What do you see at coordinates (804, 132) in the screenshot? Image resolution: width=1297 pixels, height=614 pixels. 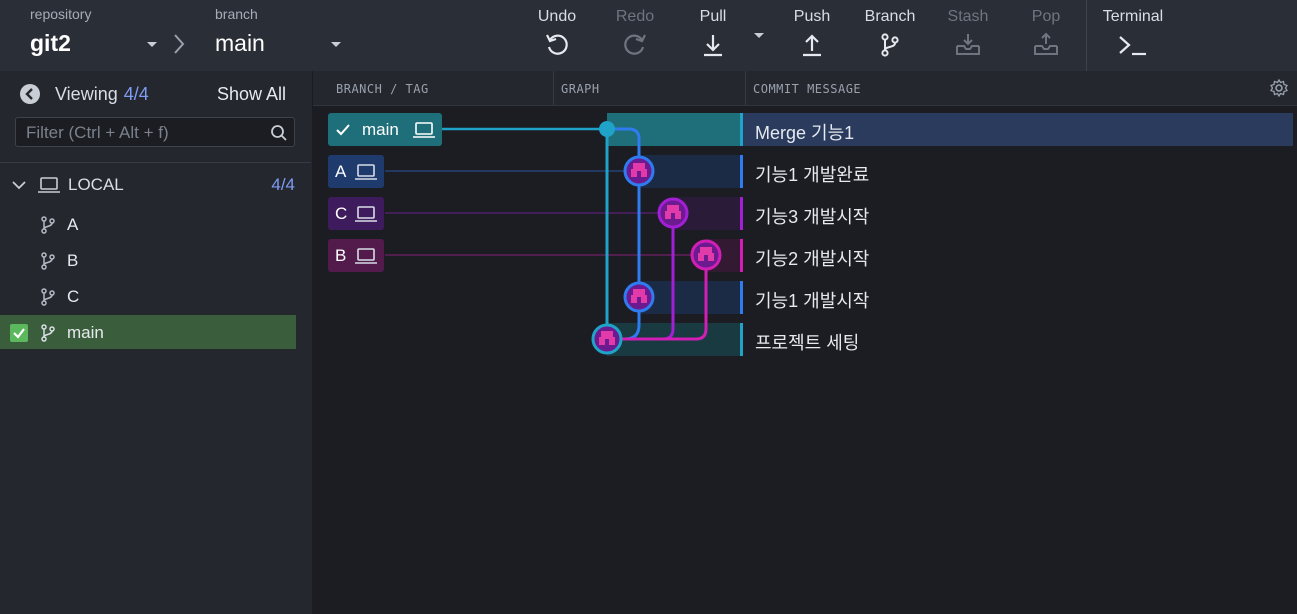 I see `commit-message: Merge 기능1` at bounding box center [804, 132].